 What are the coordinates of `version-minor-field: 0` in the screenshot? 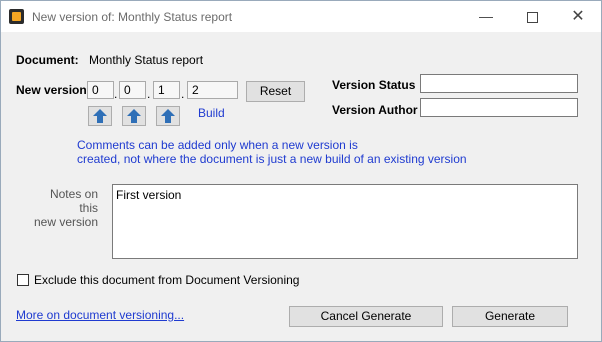 It's located at (132, 90).